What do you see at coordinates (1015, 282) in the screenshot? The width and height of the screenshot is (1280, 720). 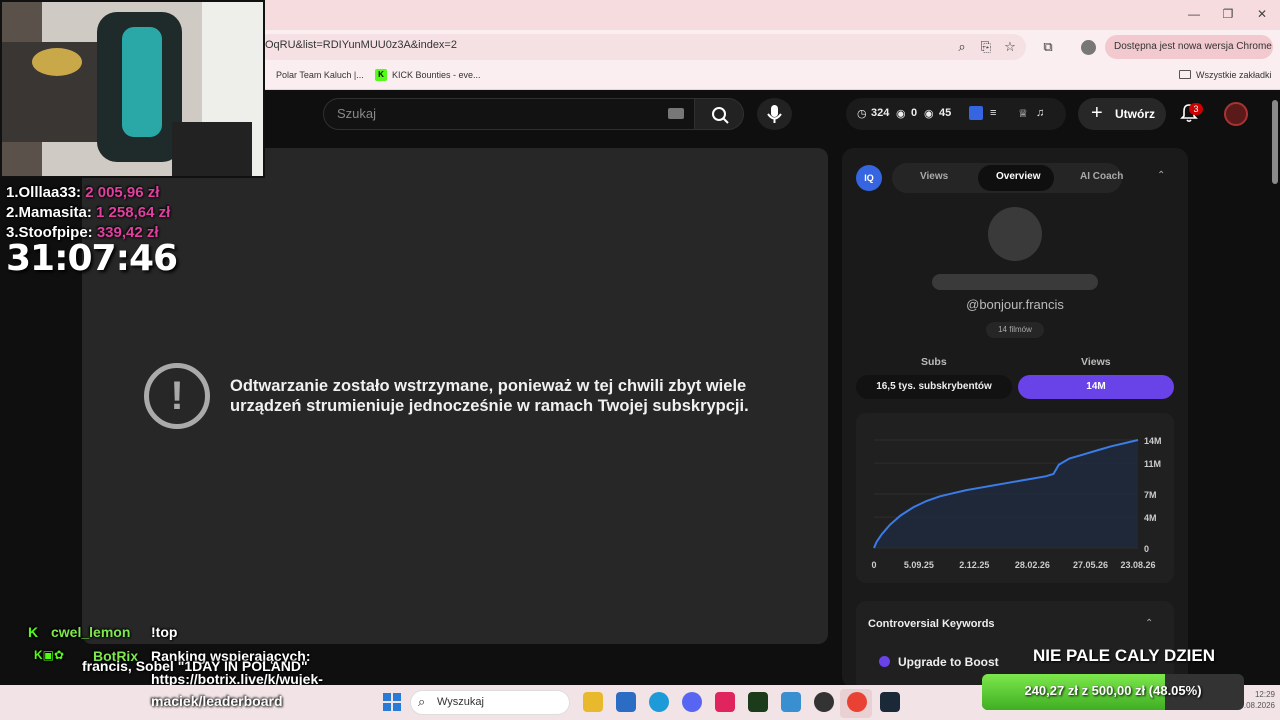 I see `channel-name-placeholder` at bounding box center [1015, 282].